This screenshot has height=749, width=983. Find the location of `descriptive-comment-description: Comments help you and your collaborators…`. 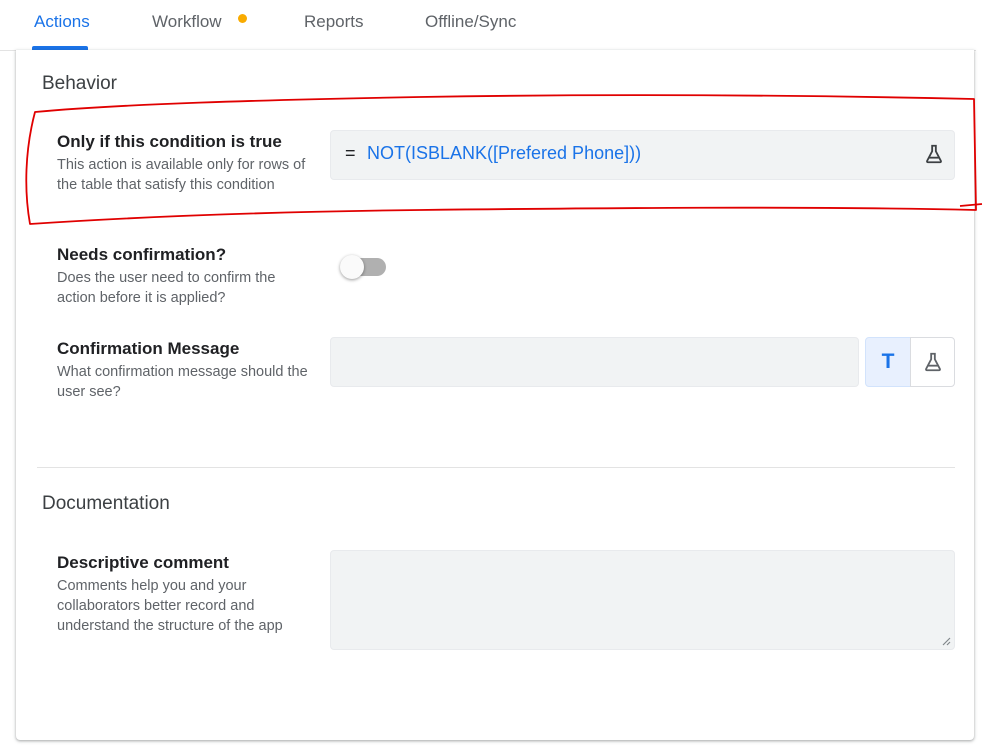

descriptive-comment-description: Comments help you and your collaborators… is located at coordinates (170, 606).